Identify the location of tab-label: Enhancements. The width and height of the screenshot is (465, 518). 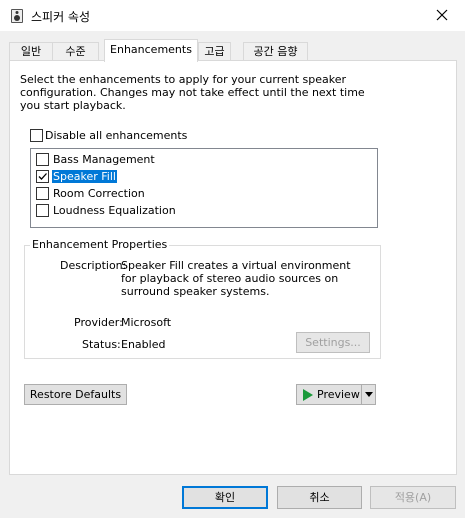
(151, 49).